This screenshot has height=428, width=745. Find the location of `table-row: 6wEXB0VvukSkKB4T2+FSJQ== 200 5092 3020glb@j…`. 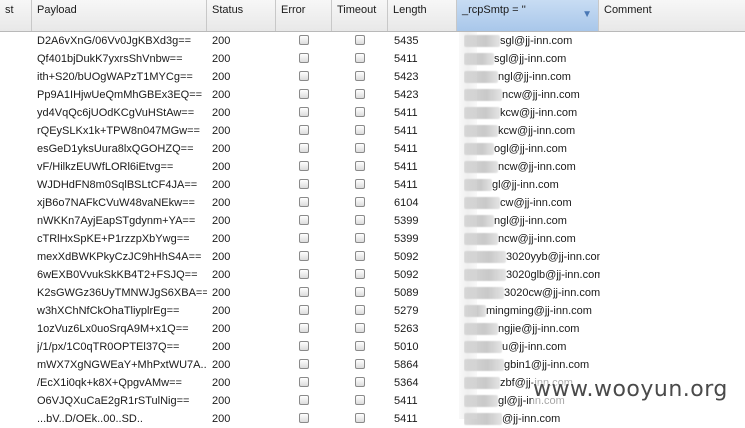

table-row: 6wEXB0VvukSkKB4T2+FSJQ== 200 5092 3020glb@j… is located at coordinates (372, 275).